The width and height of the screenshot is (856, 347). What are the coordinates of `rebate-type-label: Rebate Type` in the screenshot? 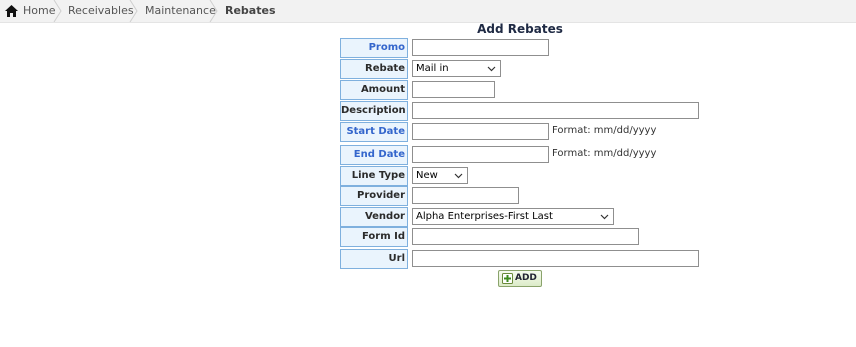 It's located at (374, 75).